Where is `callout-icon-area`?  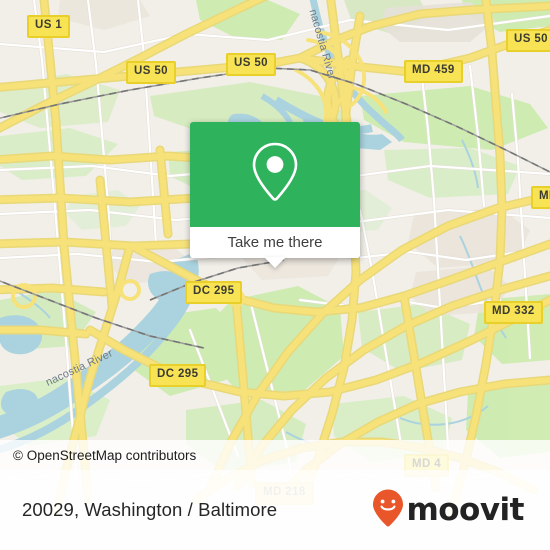
callout-icon-area is located at coordinates (275, 174).